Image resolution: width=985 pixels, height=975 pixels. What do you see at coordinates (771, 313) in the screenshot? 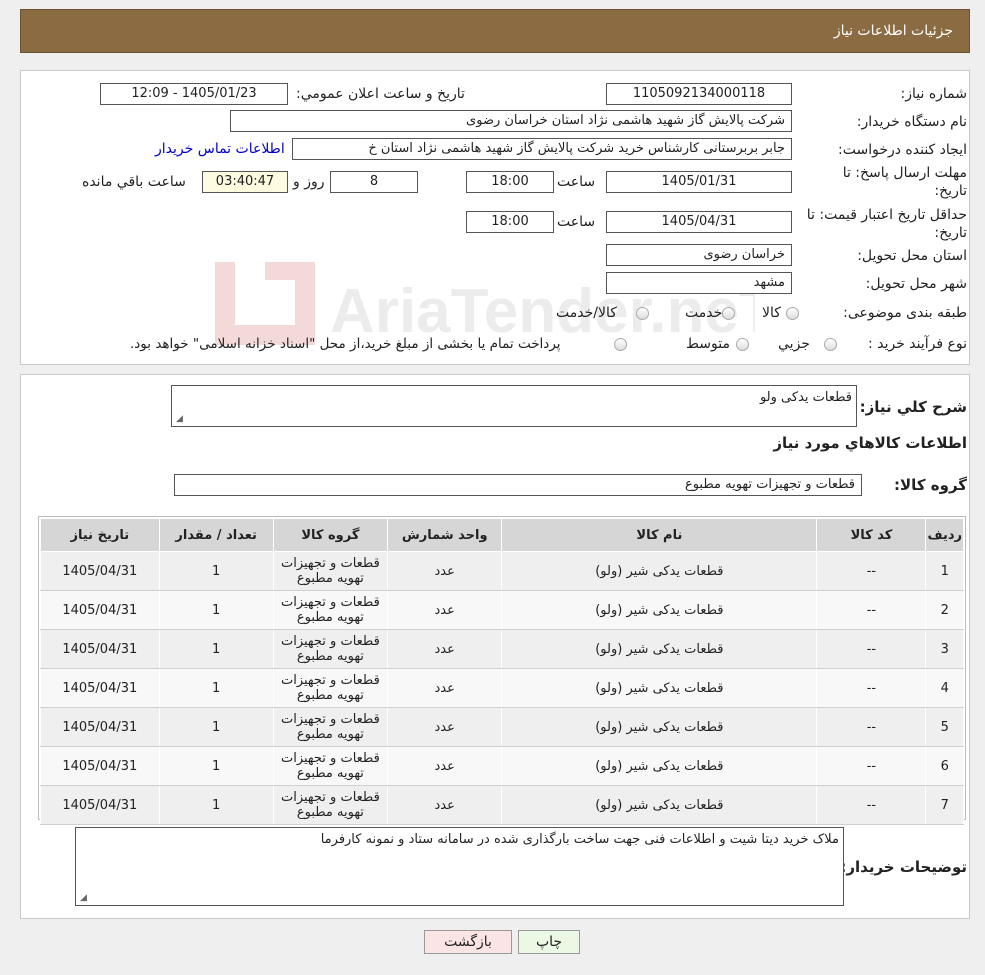
I see `category-option-goods: کالا` at bounding box center [771, 313].